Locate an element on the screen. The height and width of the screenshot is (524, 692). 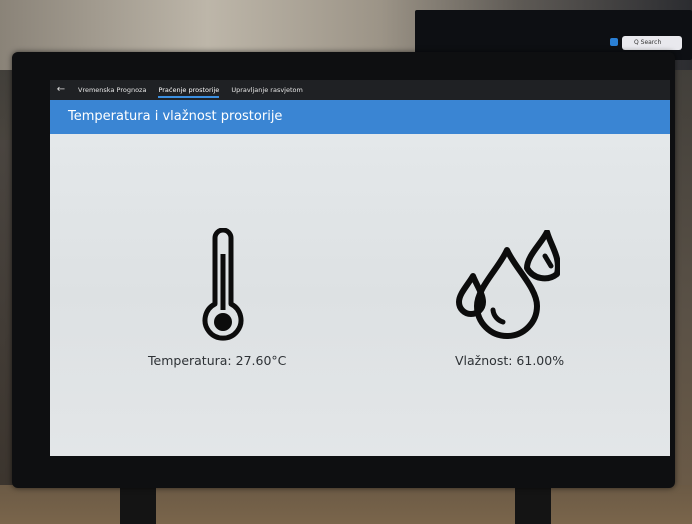
tab-upravljanje-rasvjetom: Upravljanje rasvjetom is located at coordinates (267, 90).